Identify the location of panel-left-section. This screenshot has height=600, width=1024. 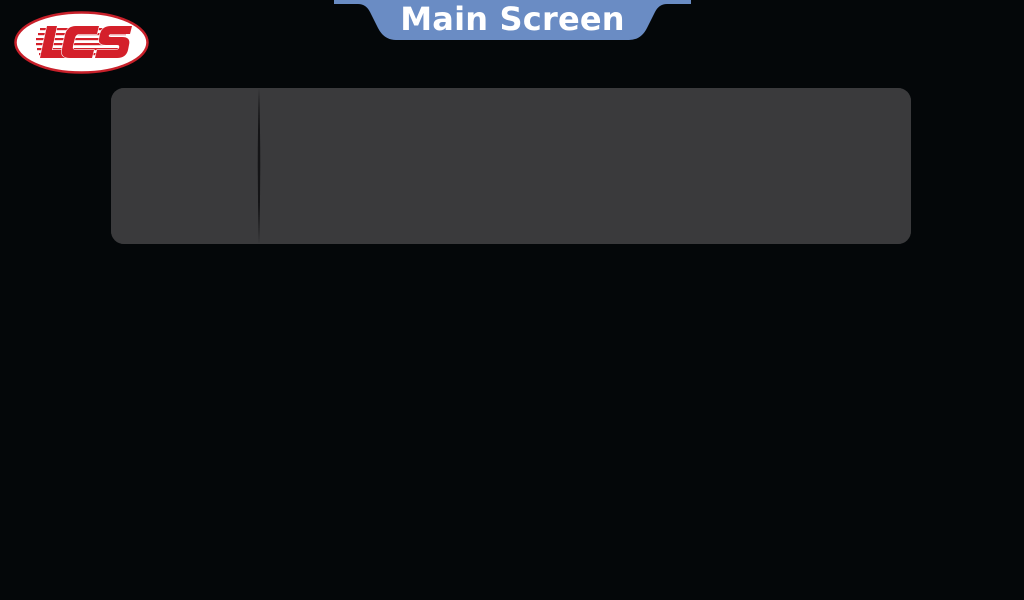
(184, 166).